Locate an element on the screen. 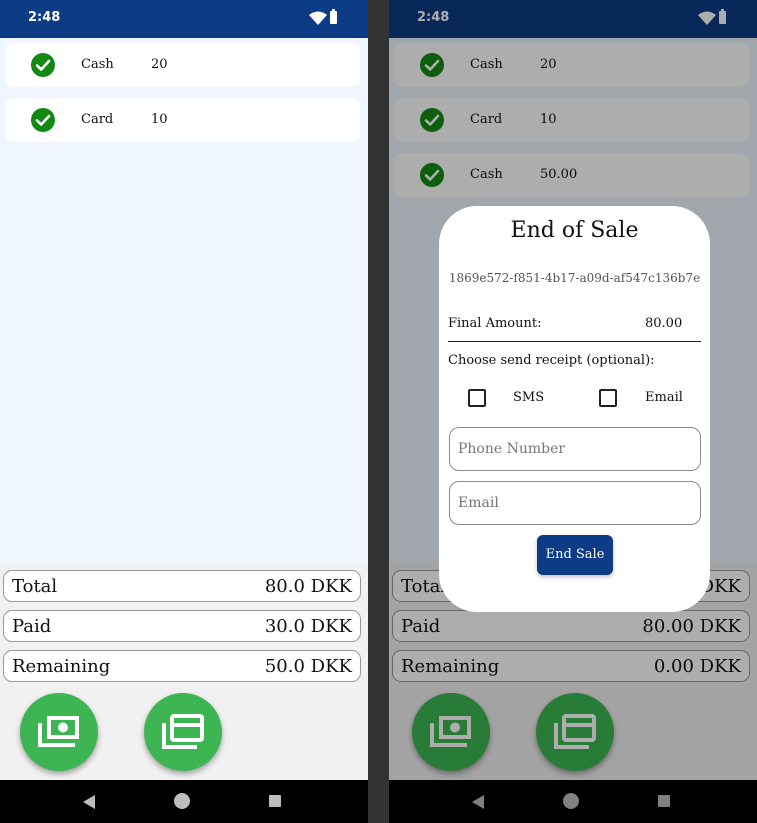 Image resolution: width=757 pixels, height=823 pixels. navigation-bar is located at coordinates (184, 801).